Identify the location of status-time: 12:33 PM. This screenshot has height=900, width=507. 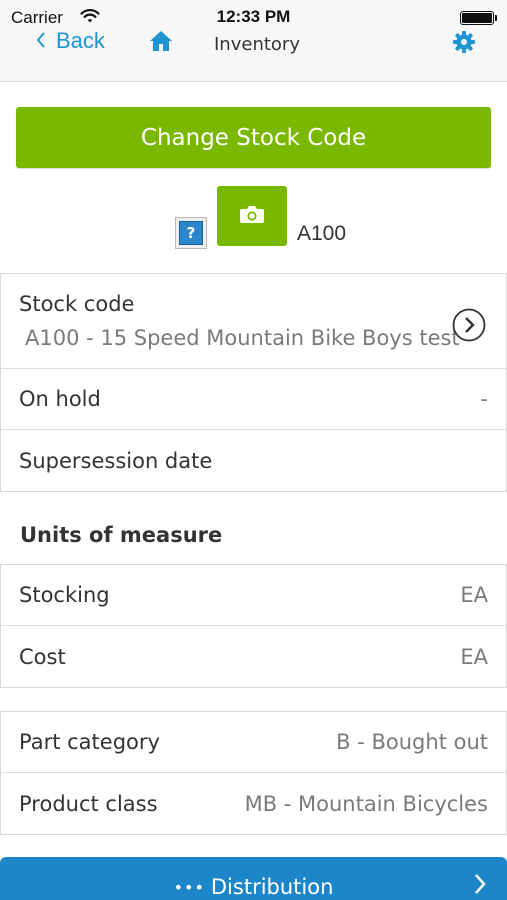
(253, 16).